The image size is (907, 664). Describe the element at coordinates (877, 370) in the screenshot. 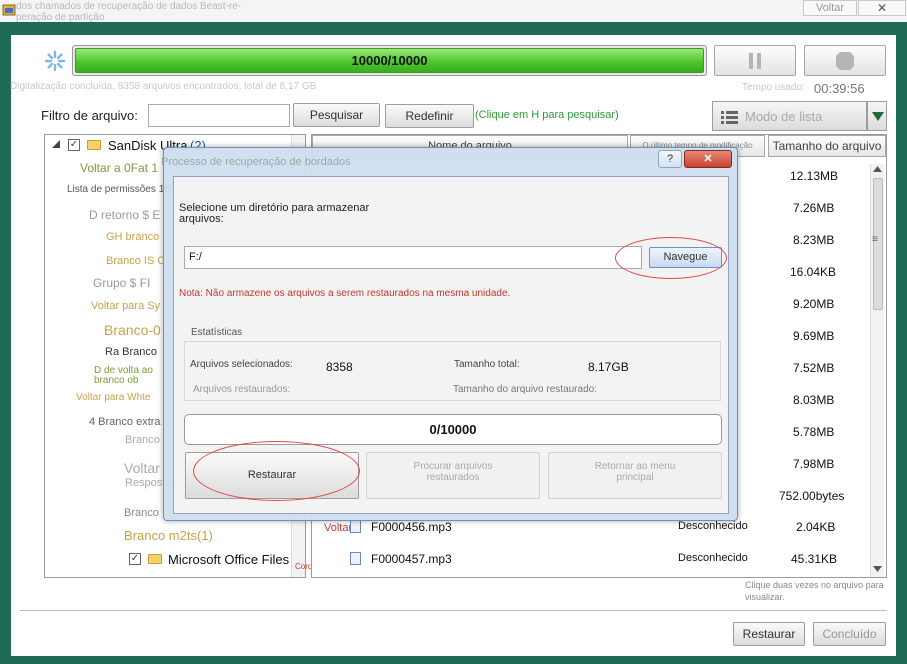

I see `list-scrollbar: ≡` at that location.